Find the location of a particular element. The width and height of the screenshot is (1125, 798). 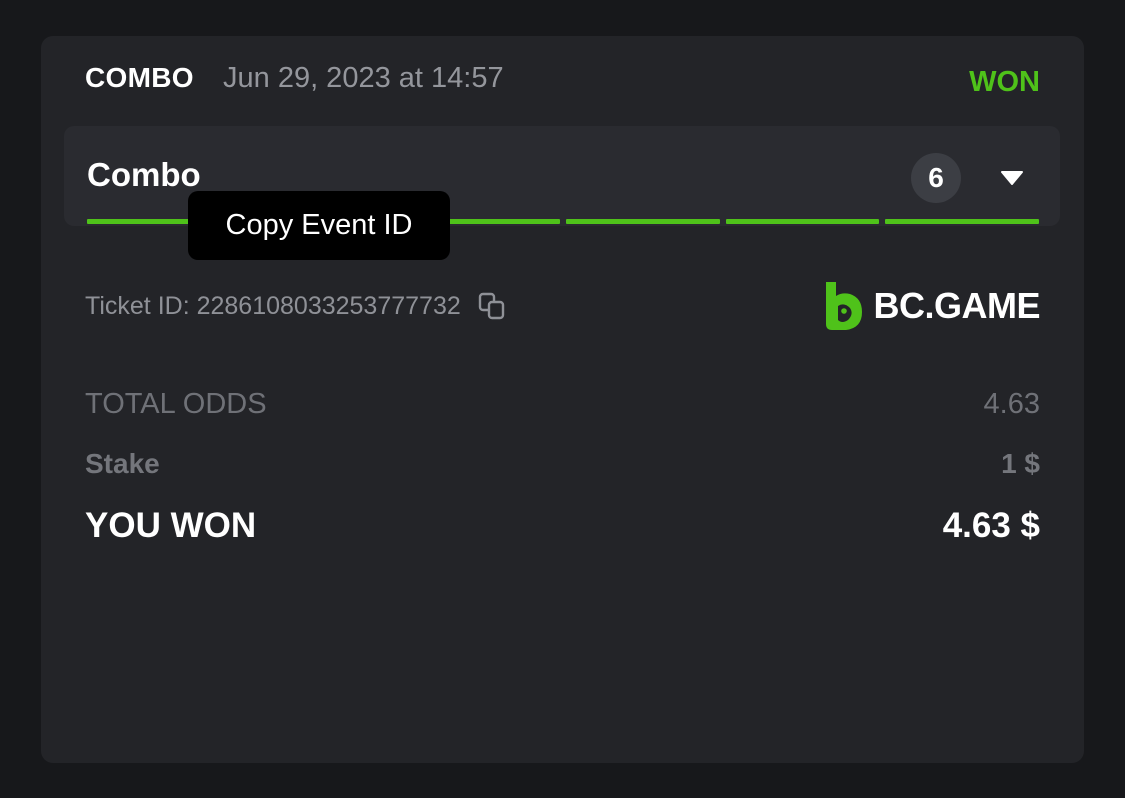

chevron-down-icon is located at coordinates (1012, 178).